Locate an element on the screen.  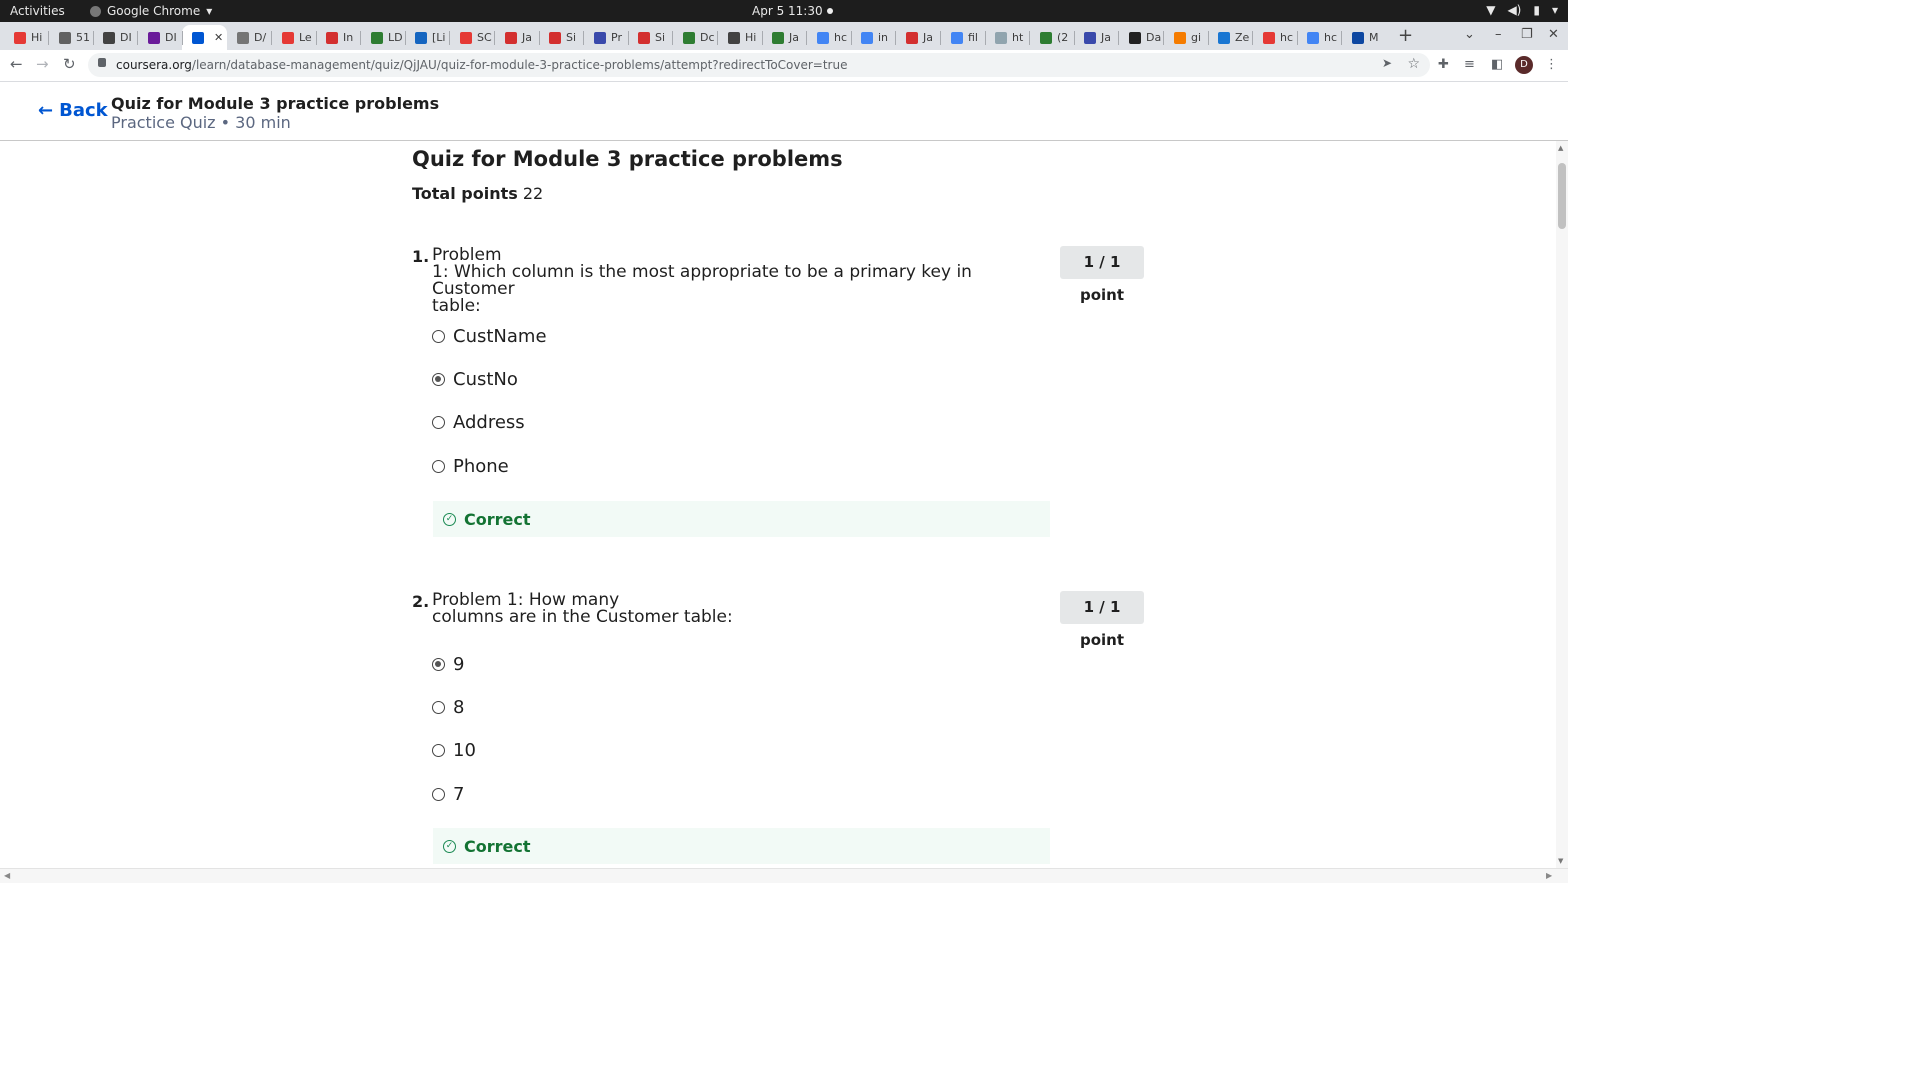
browser-tab: M is located at coordinates (1364, 37).